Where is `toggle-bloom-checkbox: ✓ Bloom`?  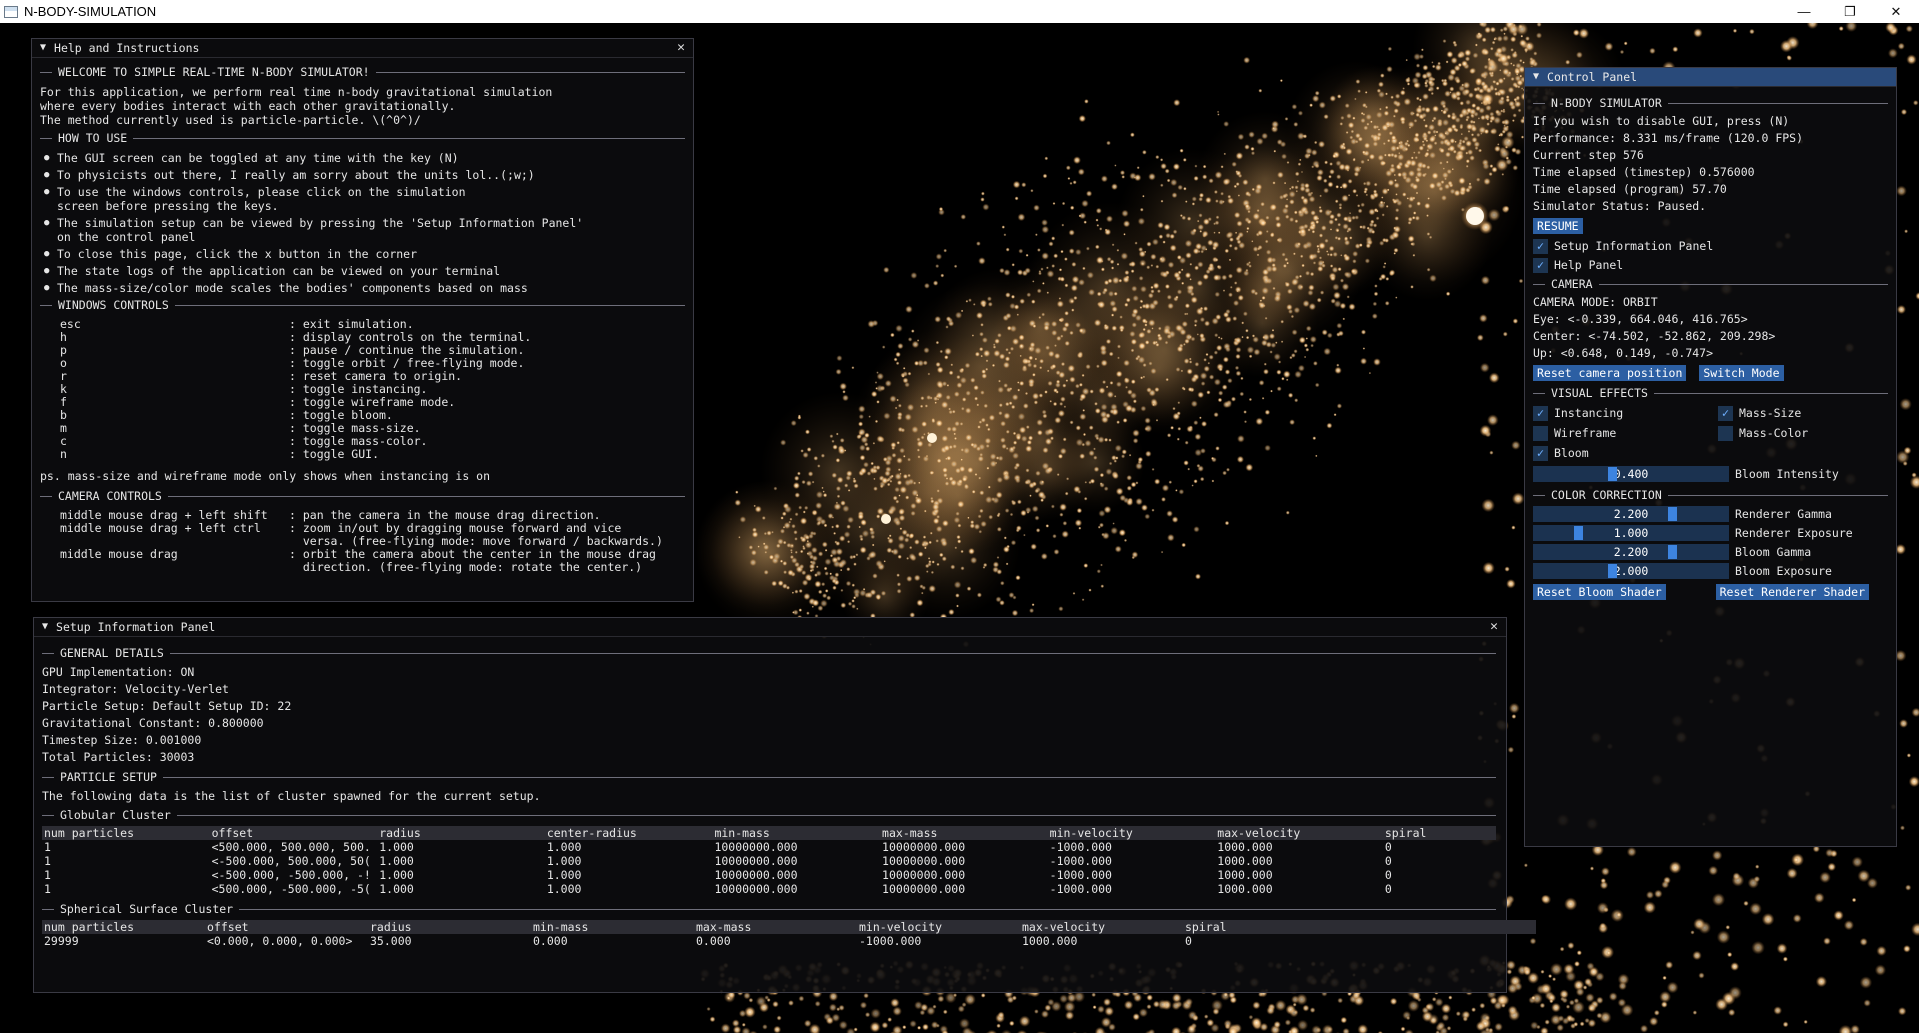
toggle-bloom-checkbox: ✓ Bloom is located at coordinates (1625, 453).